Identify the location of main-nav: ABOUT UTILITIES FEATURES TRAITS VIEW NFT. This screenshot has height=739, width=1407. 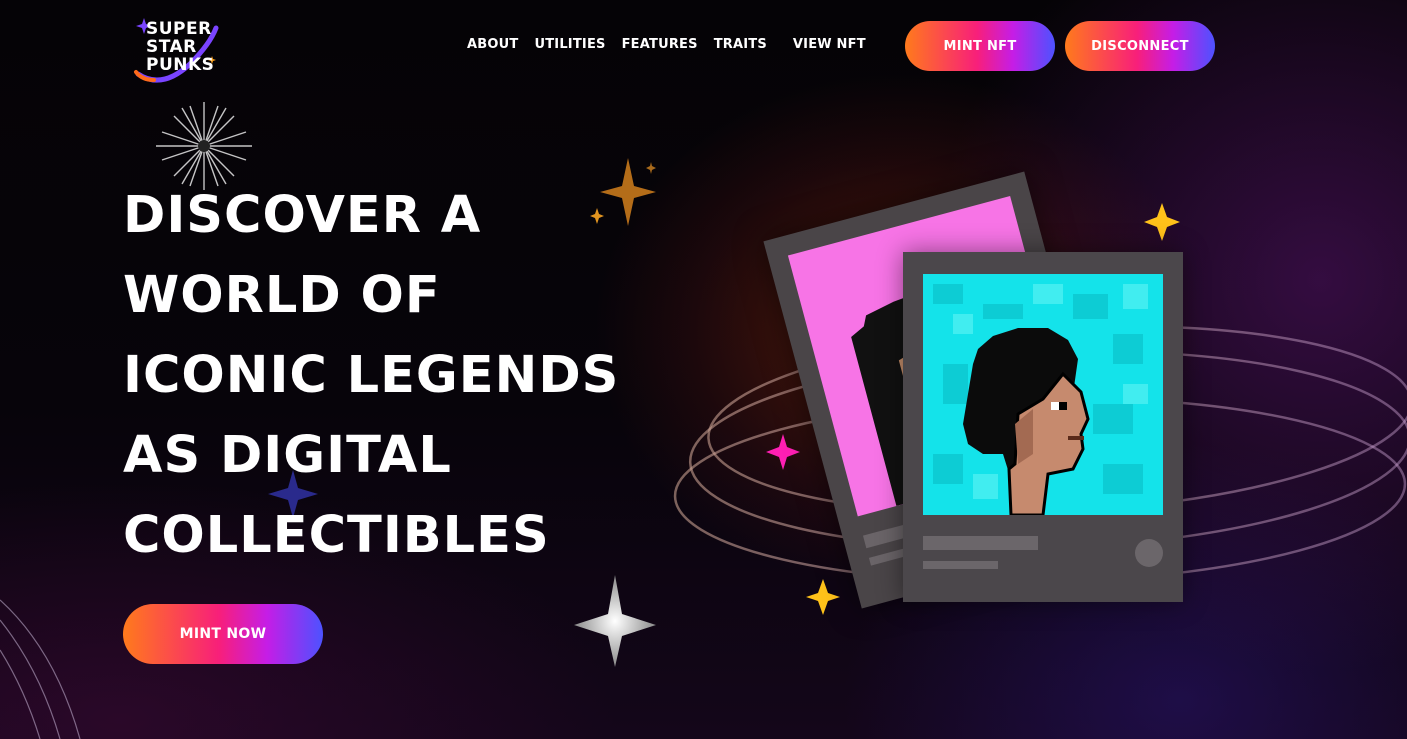
(666, 44).